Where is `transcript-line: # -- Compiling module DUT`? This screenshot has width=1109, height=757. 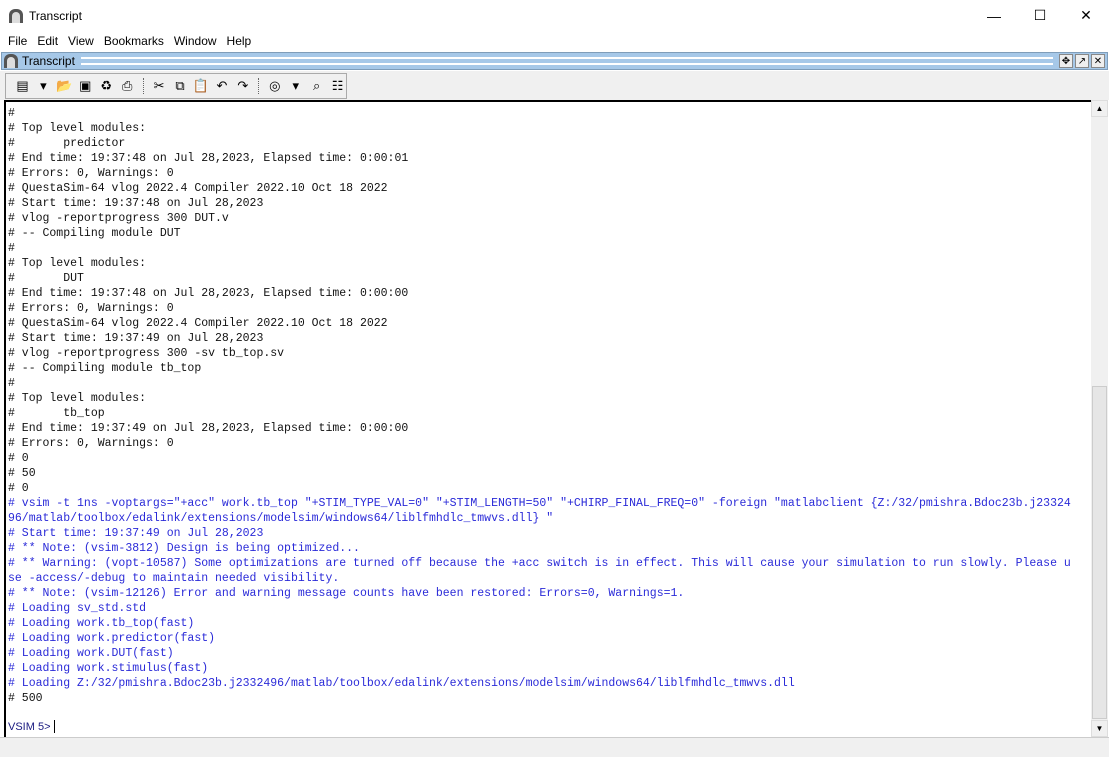
transcript-line: # -- Compiling module DUT is located at coordinates (94, 233).